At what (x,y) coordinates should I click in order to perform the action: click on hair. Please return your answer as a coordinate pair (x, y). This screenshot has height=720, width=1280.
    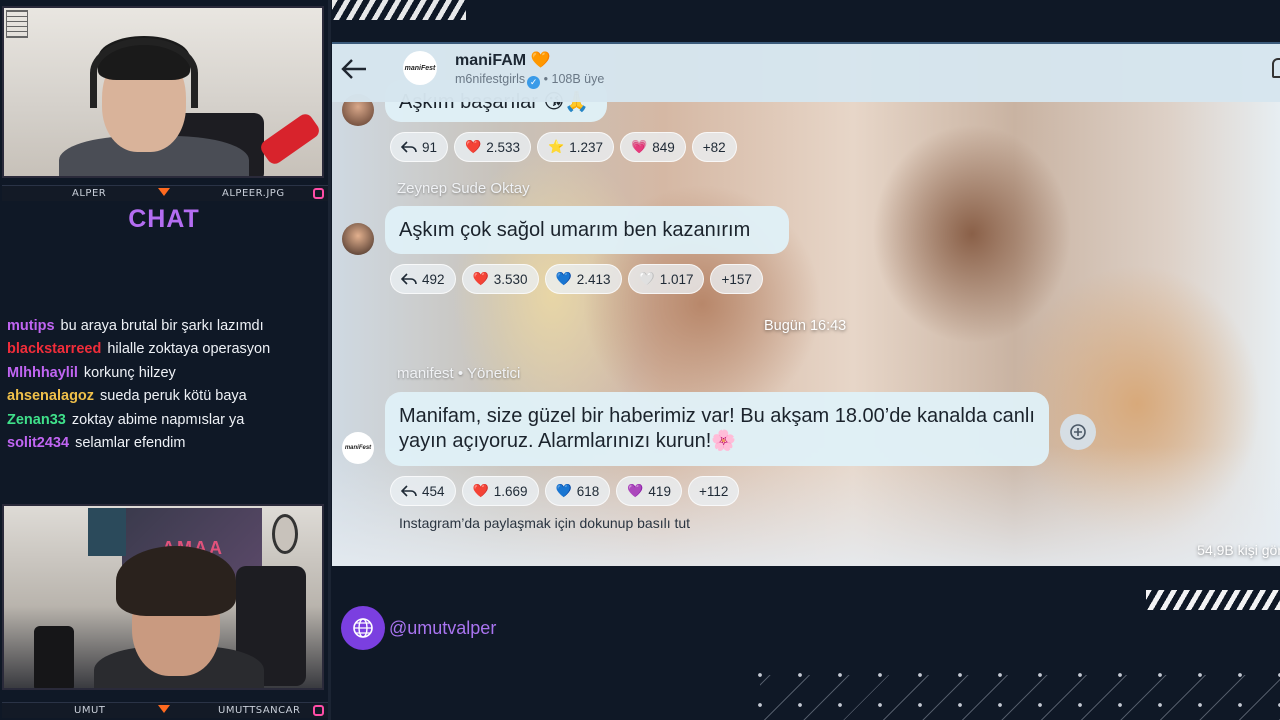
    Looking at the image, I should click on (176, 581).